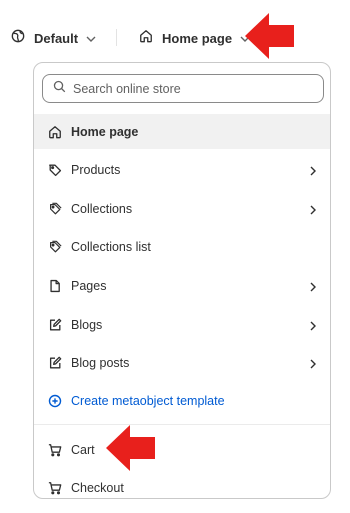 This screenshot has width=350, height=513. I want to click on menu-item-blog-posts: Blog posts, so click(182, 362).